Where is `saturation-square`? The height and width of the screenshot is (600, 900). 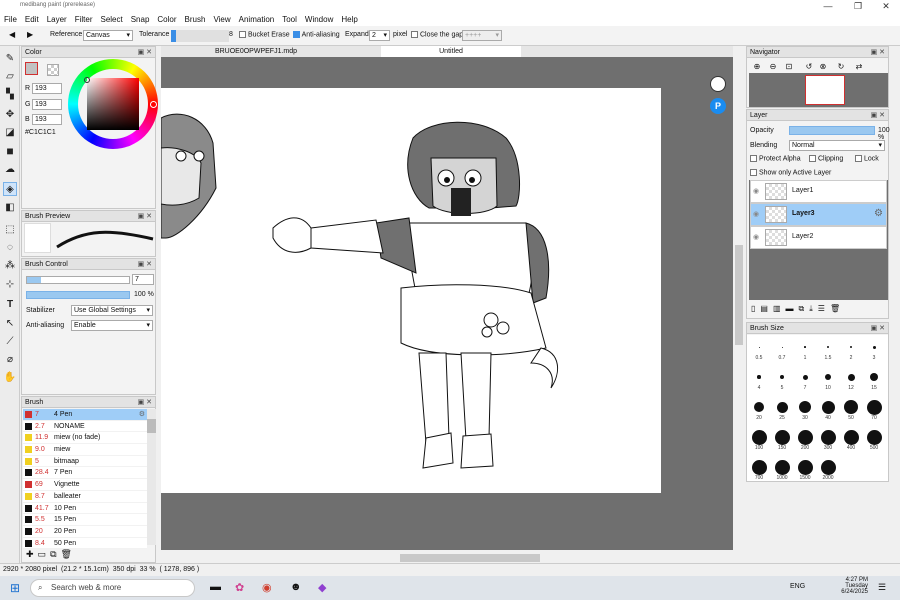
saturation-square is located at coordinates (113, 104).